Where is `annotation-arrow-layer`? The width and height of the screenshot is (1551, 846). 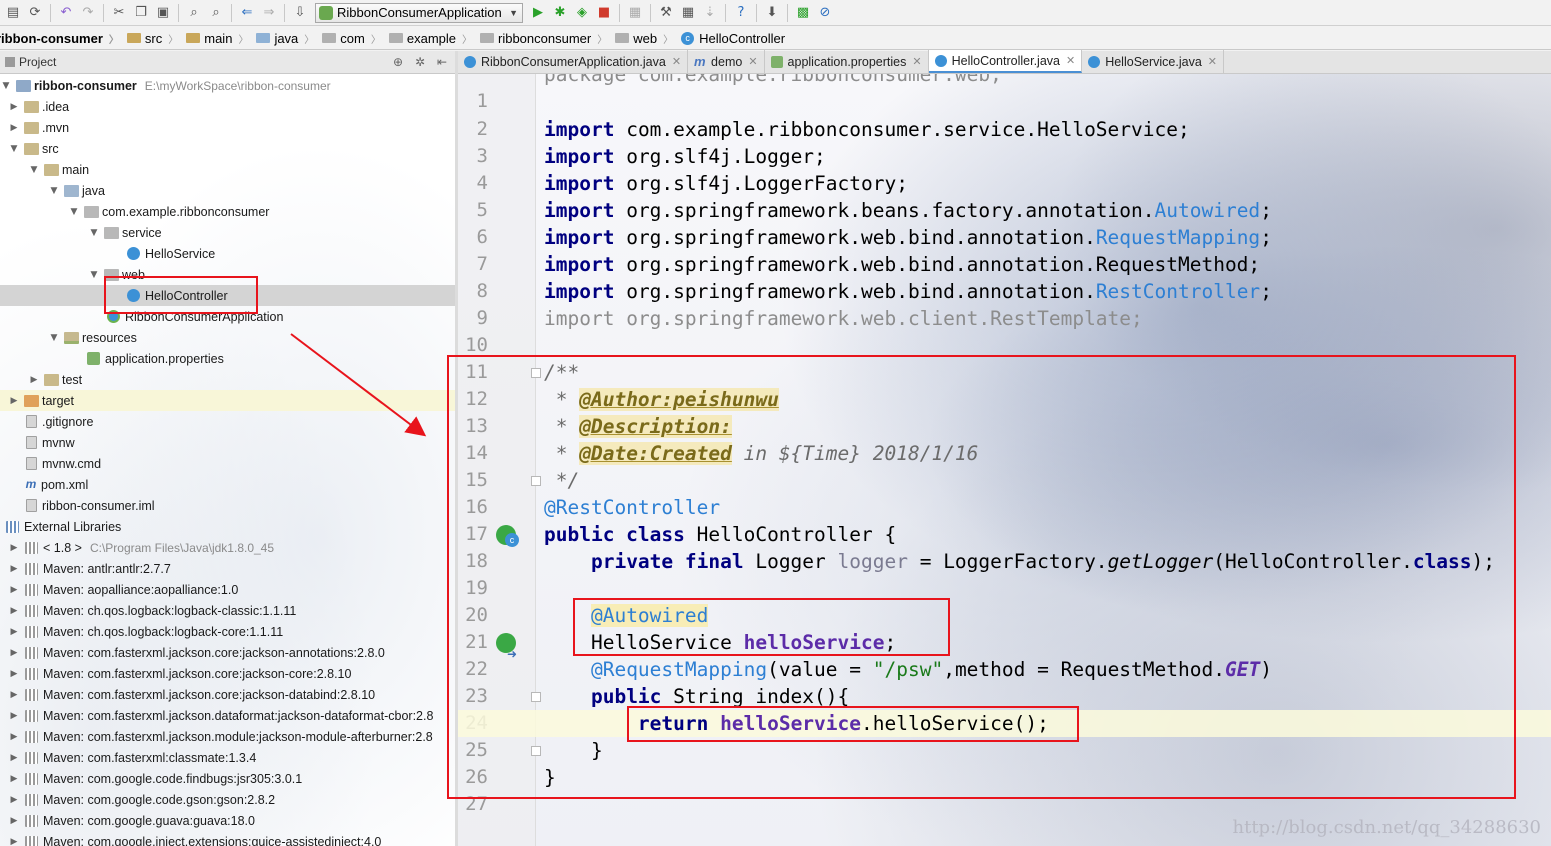 annotation-arrow-layer is located at coordinates (358, 385).